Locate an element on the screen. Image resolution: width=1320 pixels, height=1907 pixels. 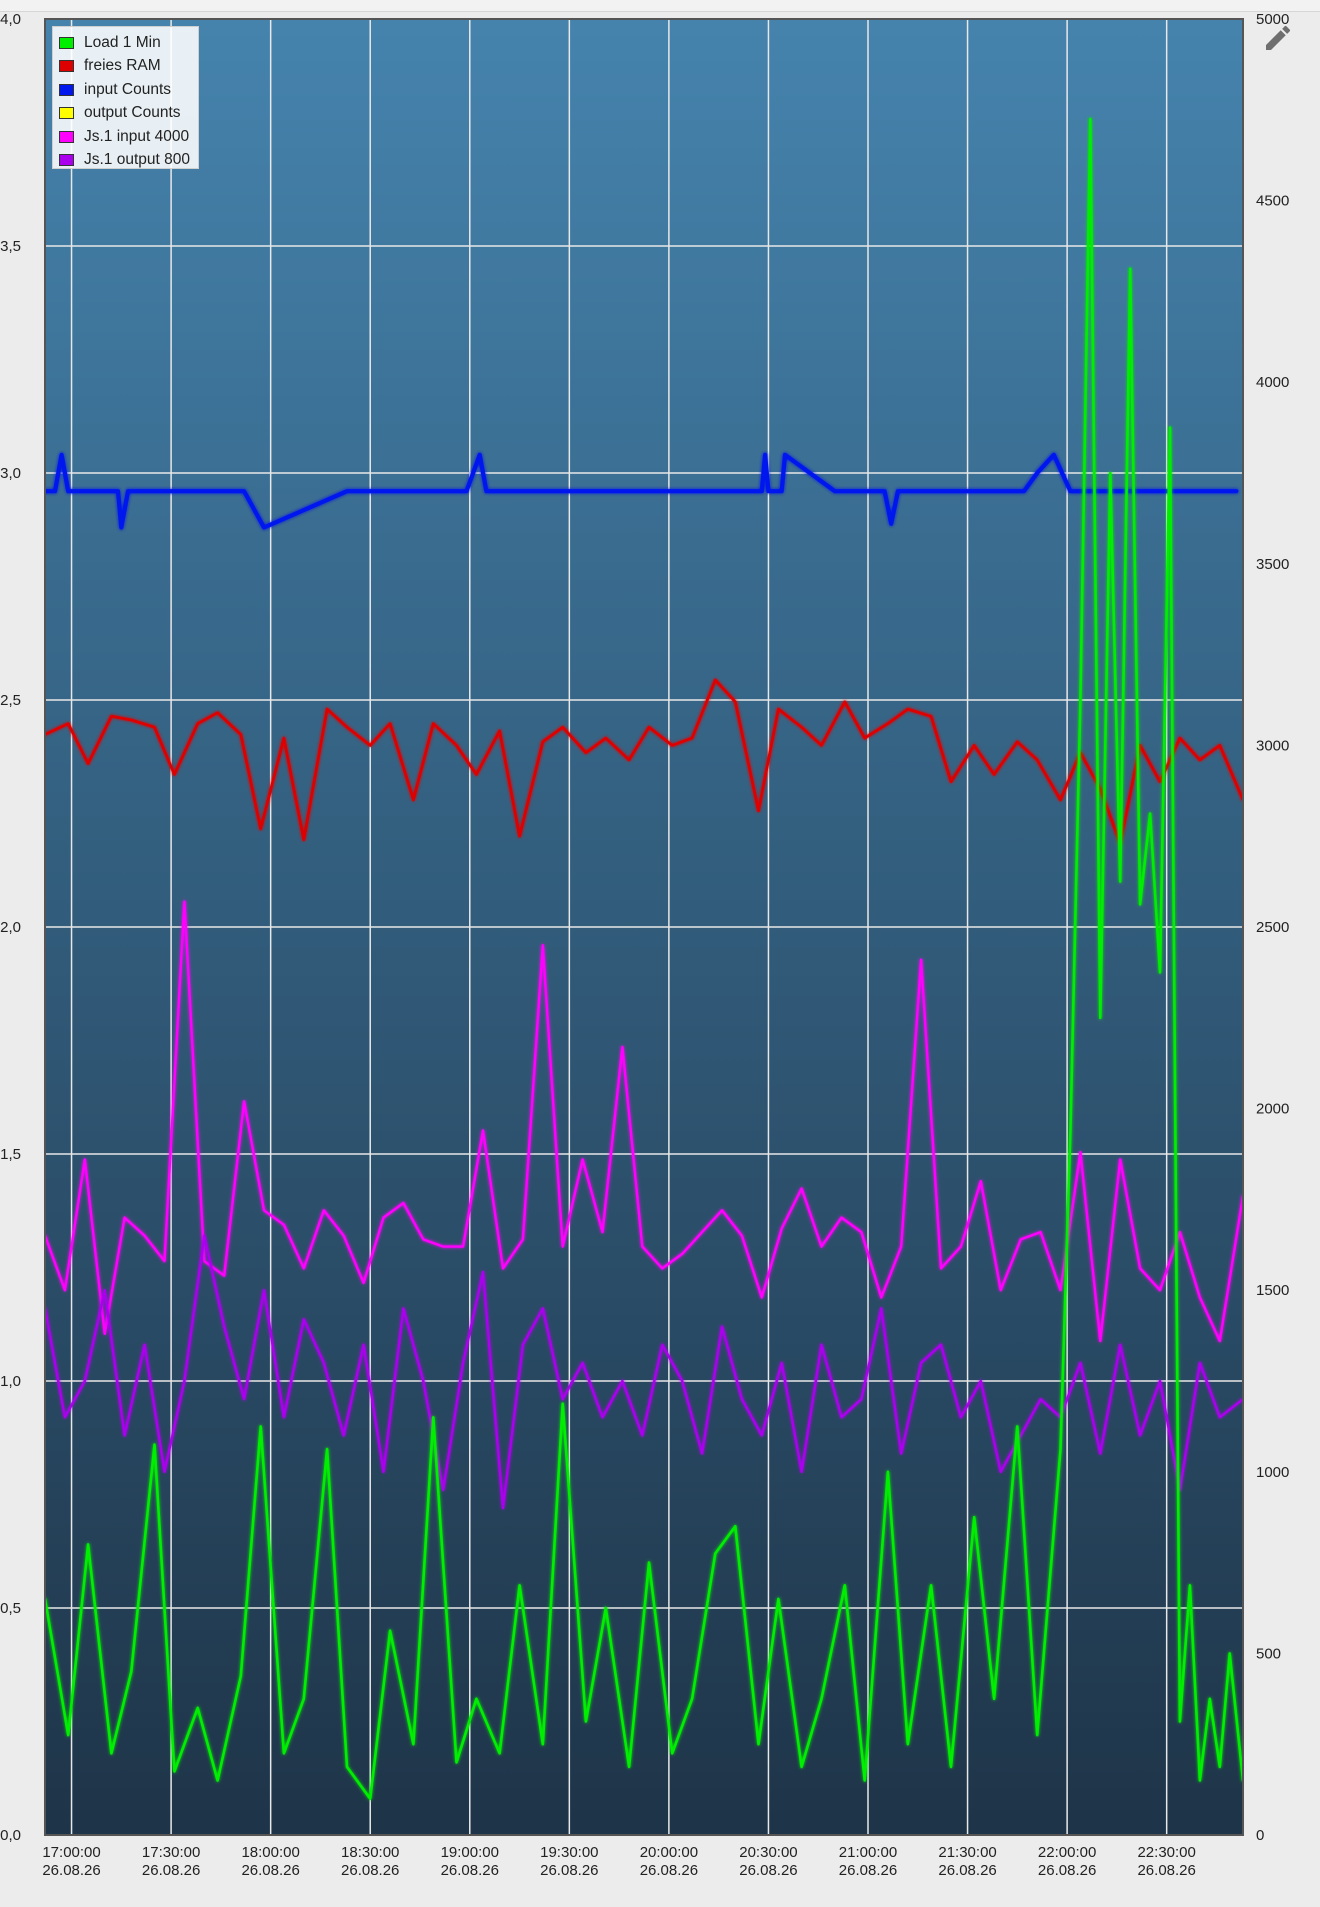
y-axis-left: 0,0 0,5 1,0 1,5 2,0 2,5 3,0 3,5 4,0 is located at coordinates (10, 927).